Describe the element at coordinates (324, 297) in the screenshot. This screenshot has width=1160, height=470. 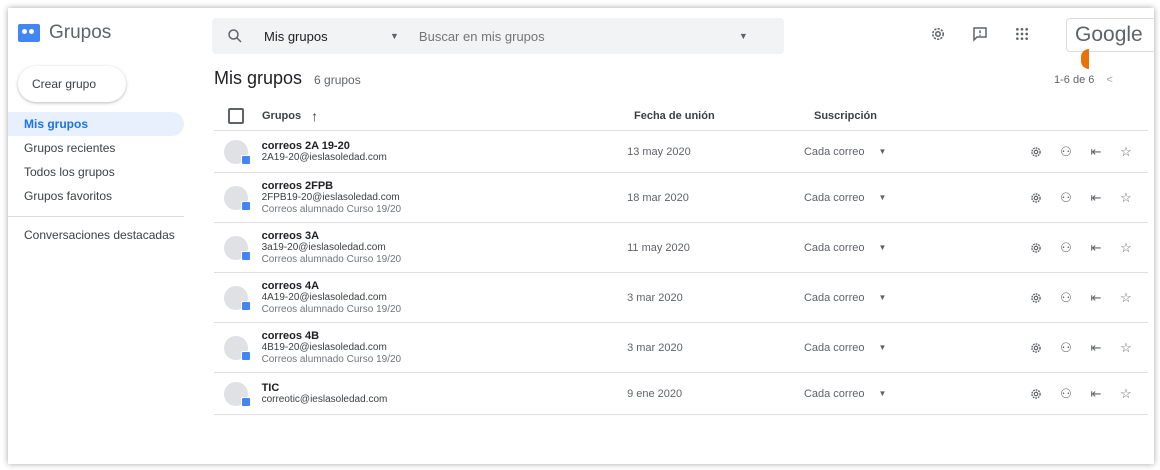
I see `group-email: 4A19-20@ieslasoledad.com` at that location.